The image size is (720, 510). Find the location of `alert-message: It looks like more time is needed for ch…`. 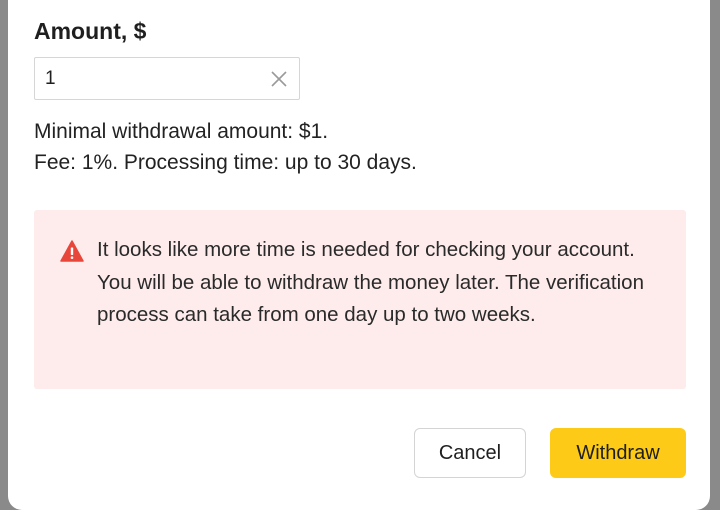

alert-message: It looks like more time is needed for ch… is located at coordinates (370, 282).